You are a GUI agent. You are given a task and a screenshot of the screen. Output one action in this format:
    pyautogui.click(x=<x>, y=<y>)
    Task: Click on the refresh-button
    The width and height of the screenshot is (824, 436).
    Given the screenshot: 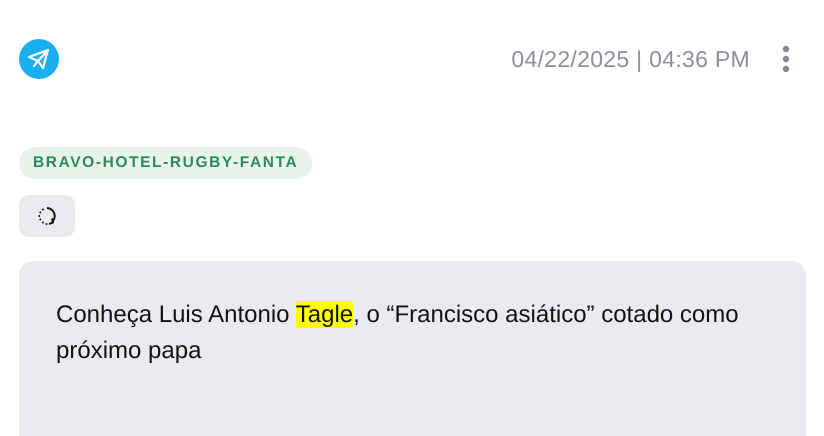 What is the action you would take?
    pyautogui.click(x=47, y=216)
    